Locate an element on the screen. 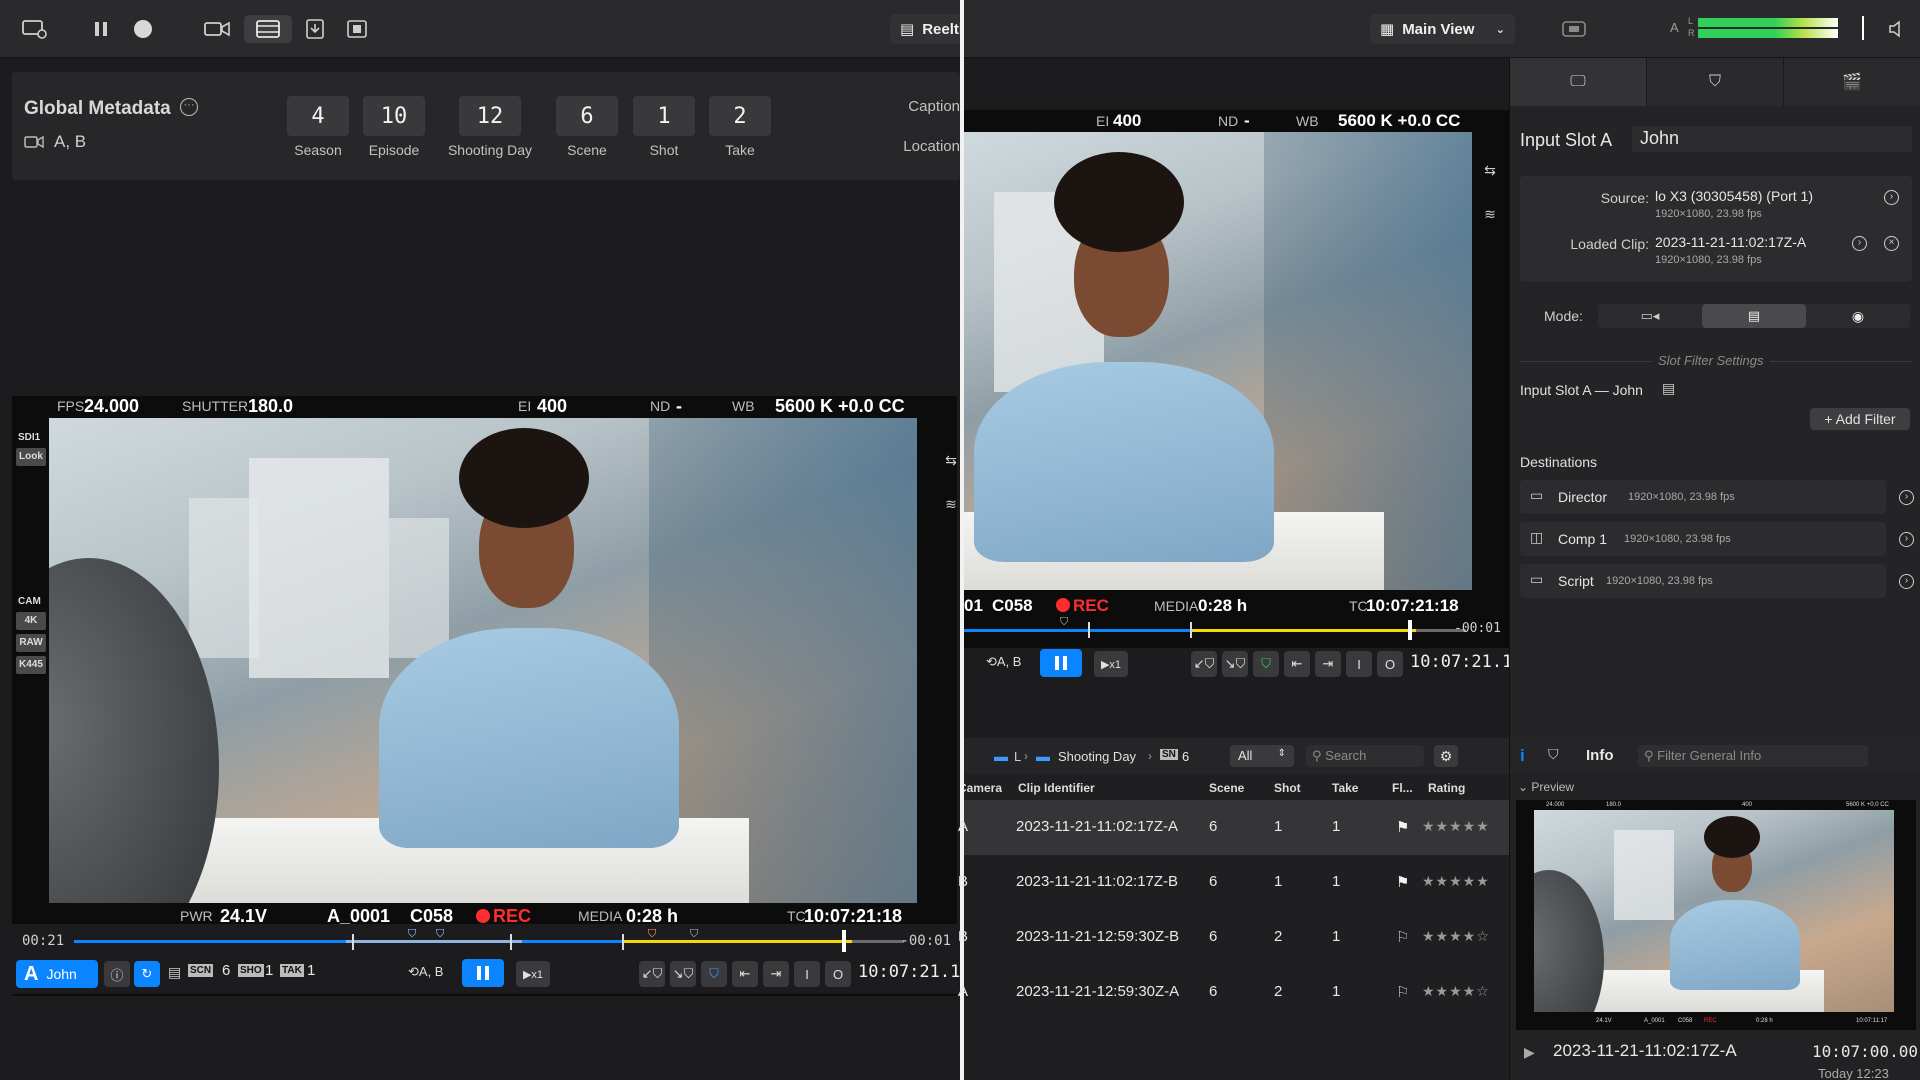  breadcrumb-root: L is located at coordinates (1017, 756).